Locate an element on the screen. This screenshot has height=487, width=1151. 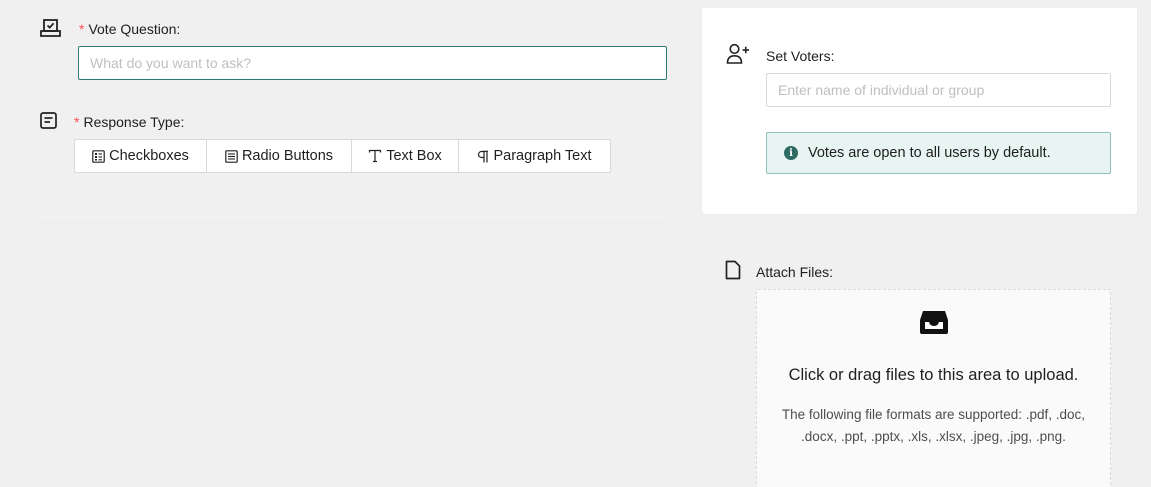
voters-info-text: Votes are open to all users by default. is located at coordinates (929, 153).